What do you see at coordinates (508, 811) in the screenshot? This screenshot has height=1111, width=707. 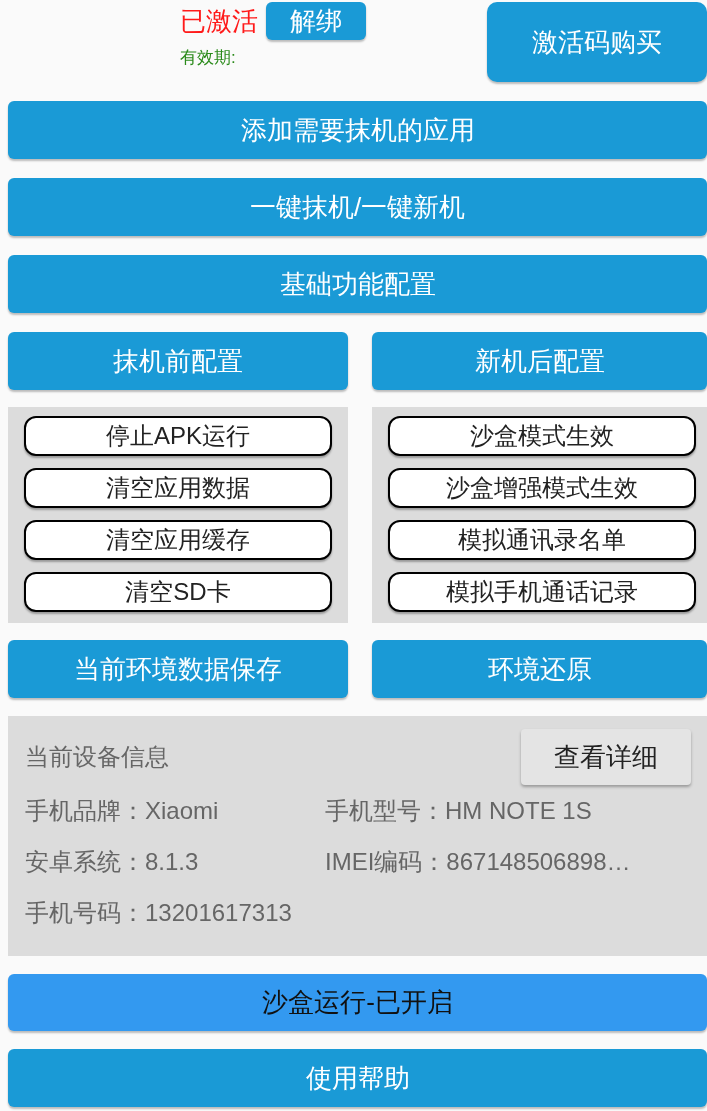 I see `device-info-field: 手机型号：HM NOTE 1S` at bounding box center [508, 811].